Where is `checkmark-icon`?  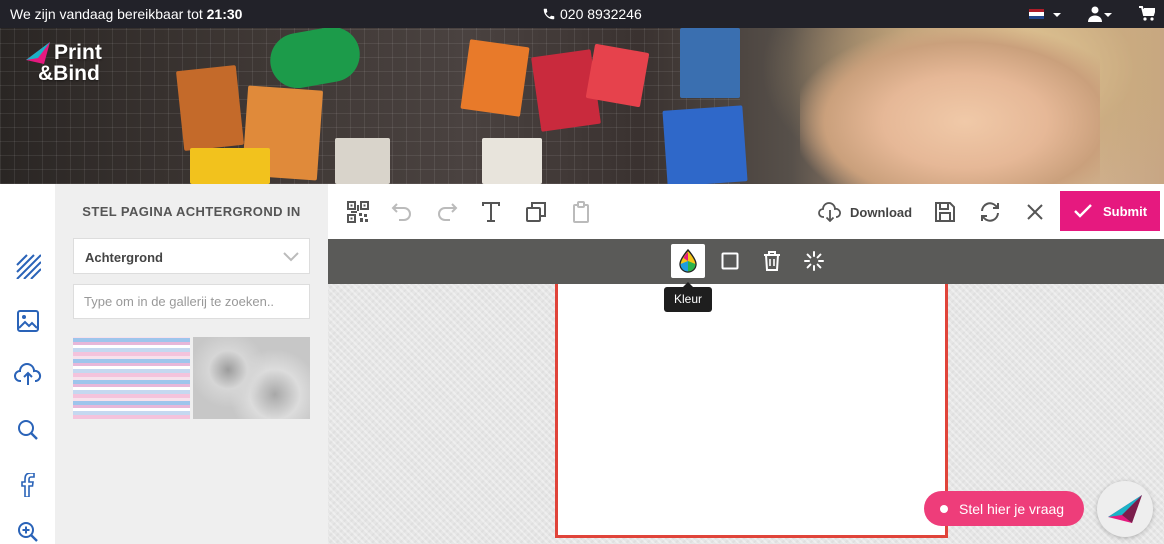
checkmark-icon is located at coordinates (1083, 211).